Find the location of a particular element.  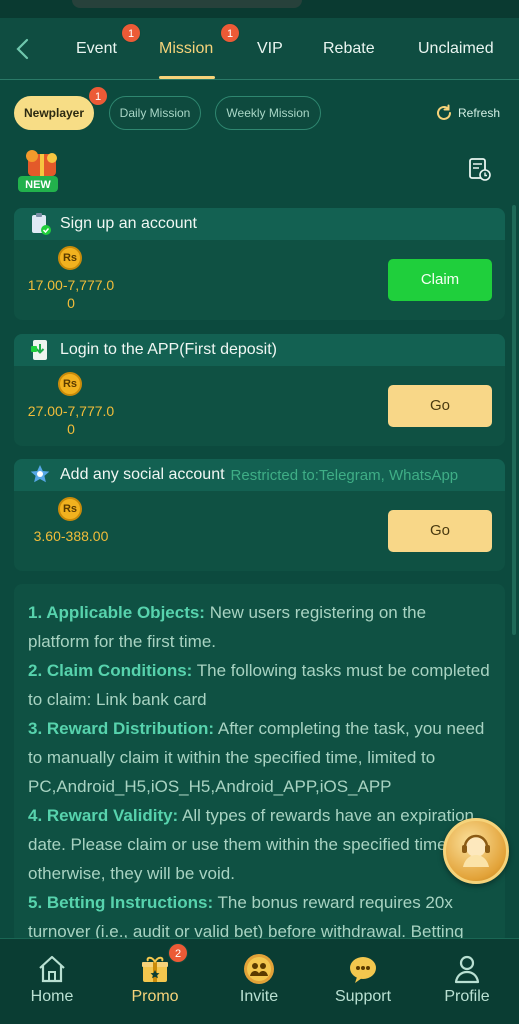

tab-vip: VIP is located at coordinates (270, 49).